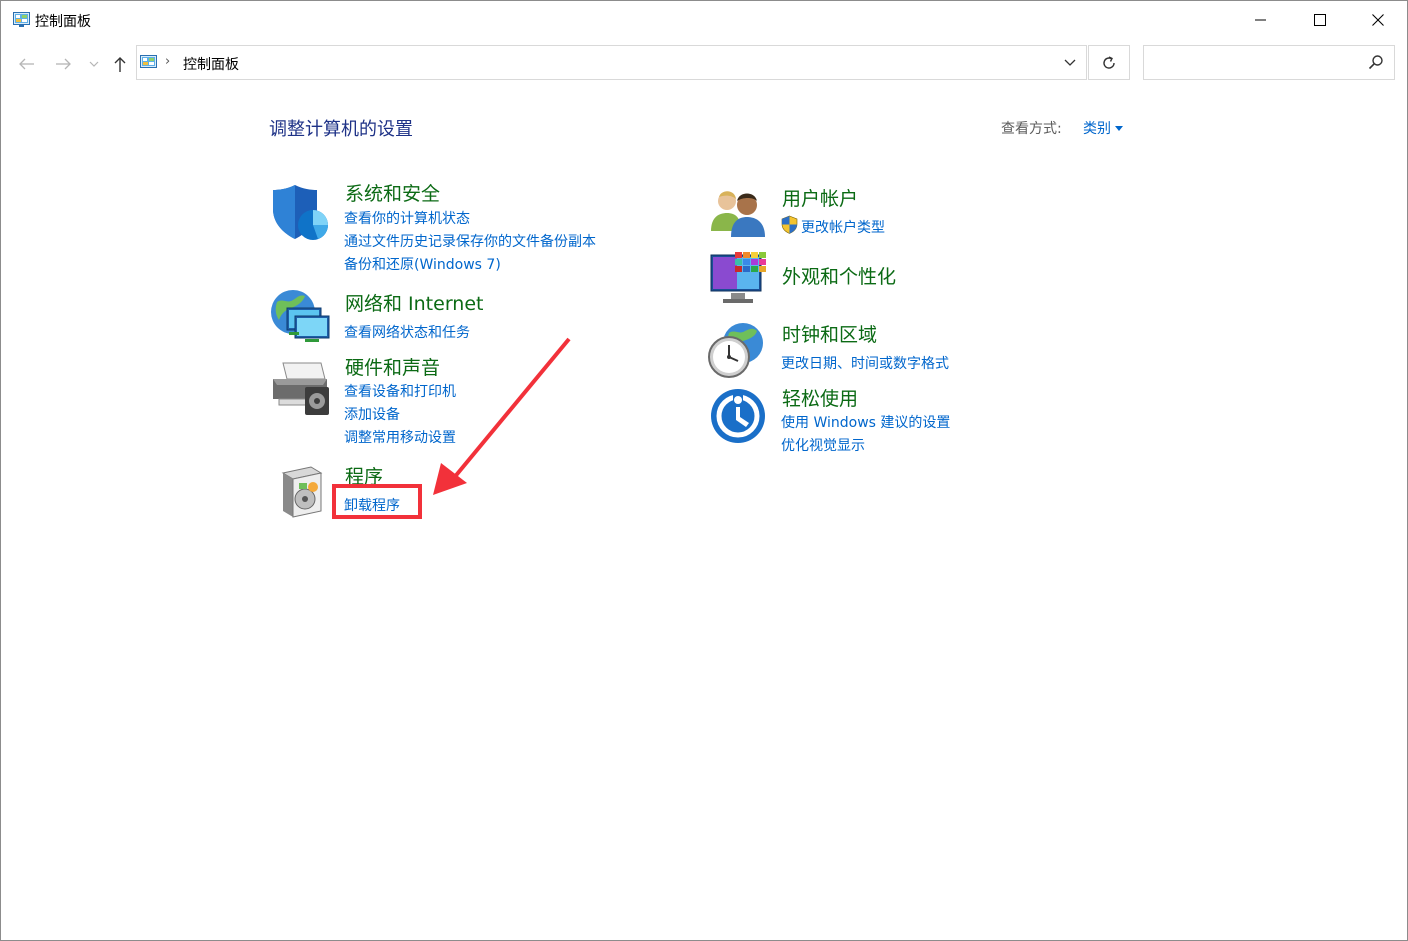  I want to click on search-box, so click(1269, 62).